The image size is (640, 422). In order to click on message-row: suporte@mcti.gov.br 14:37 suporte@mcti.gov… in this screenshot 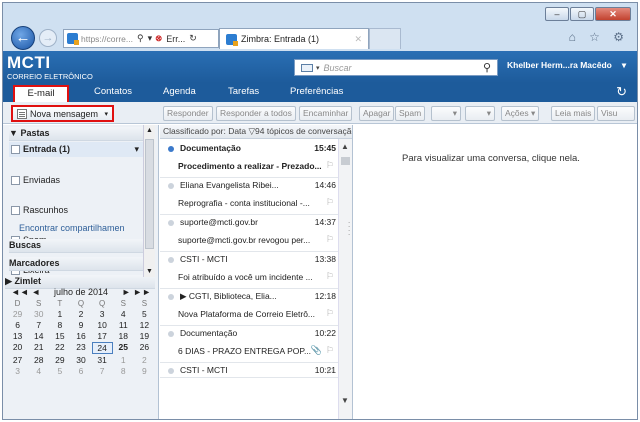, I will do `click(249, 233)`.